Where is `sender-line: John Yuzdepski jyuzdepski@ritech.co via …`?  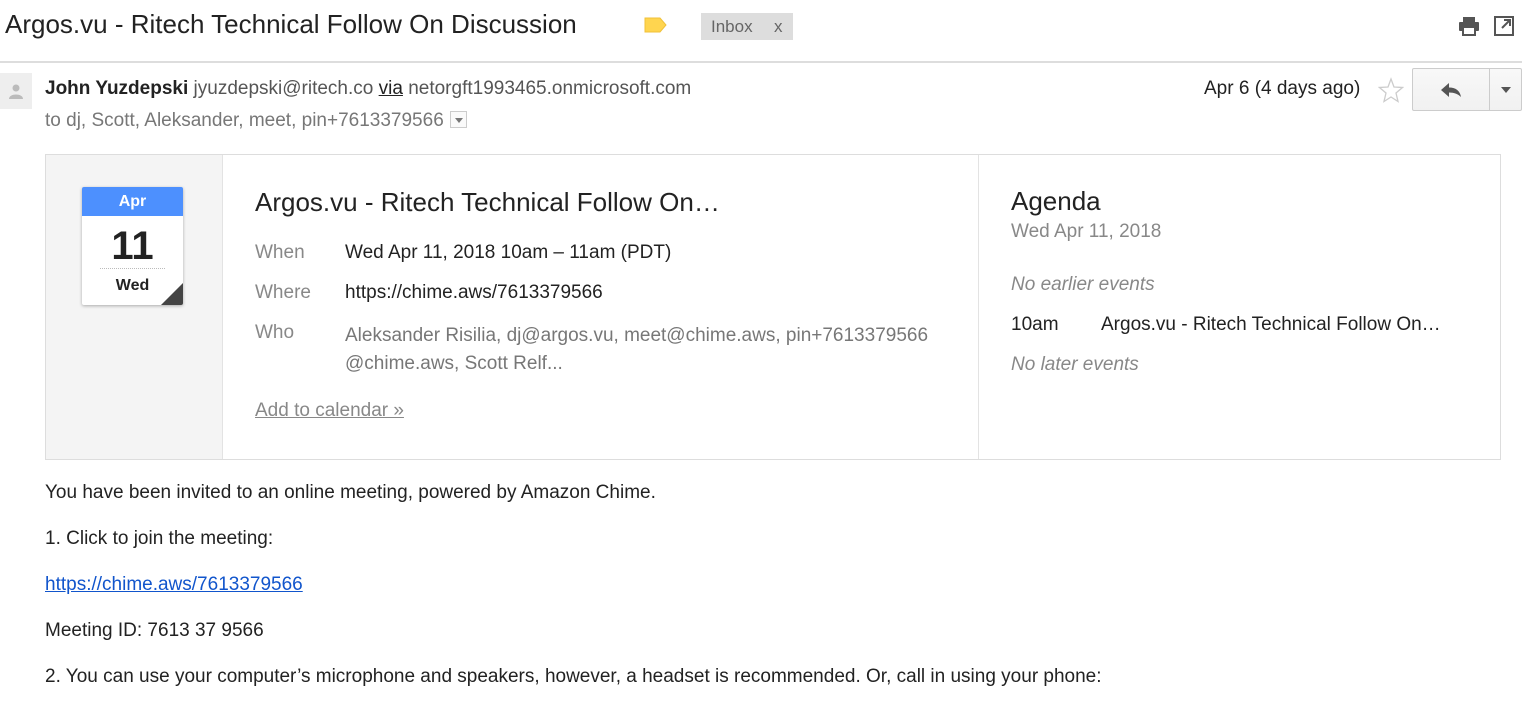 sender-line: John Yuzdepski jyuzdepski@ritech.co via … is located at coordinates (368, 89).